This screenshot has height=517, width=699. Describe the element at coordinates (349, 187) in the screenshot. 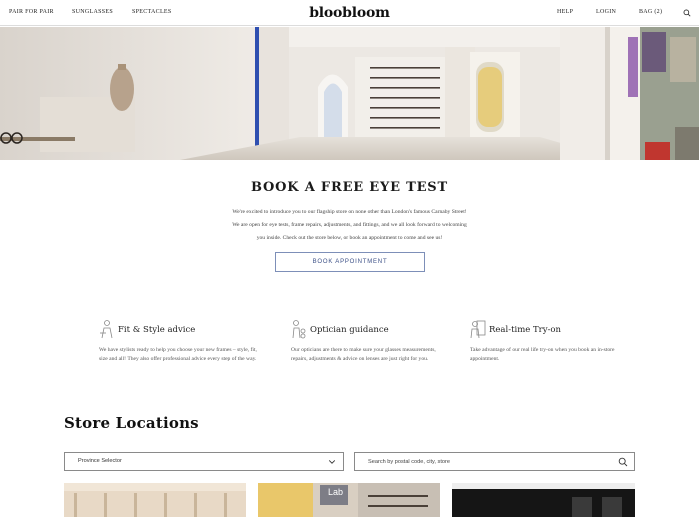

I see `book-eye-test-title: BOOK A FREE EYE TEST` at that location.